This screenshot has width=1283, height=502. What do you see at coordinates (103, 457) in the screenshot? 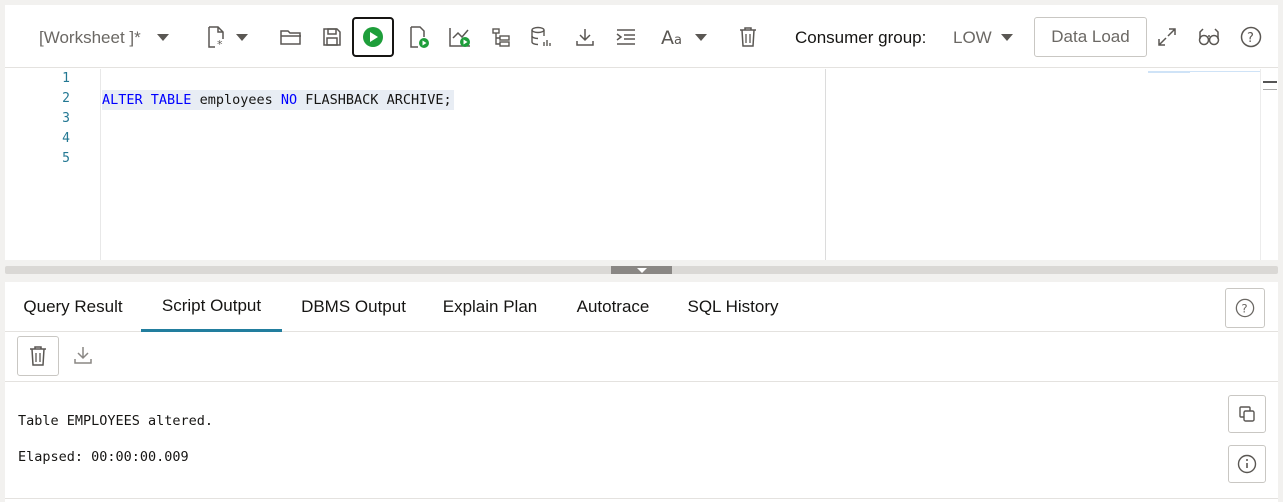
I see `output-line: Elapsed: 00:00:00.009` at bounding box center [103, 457].